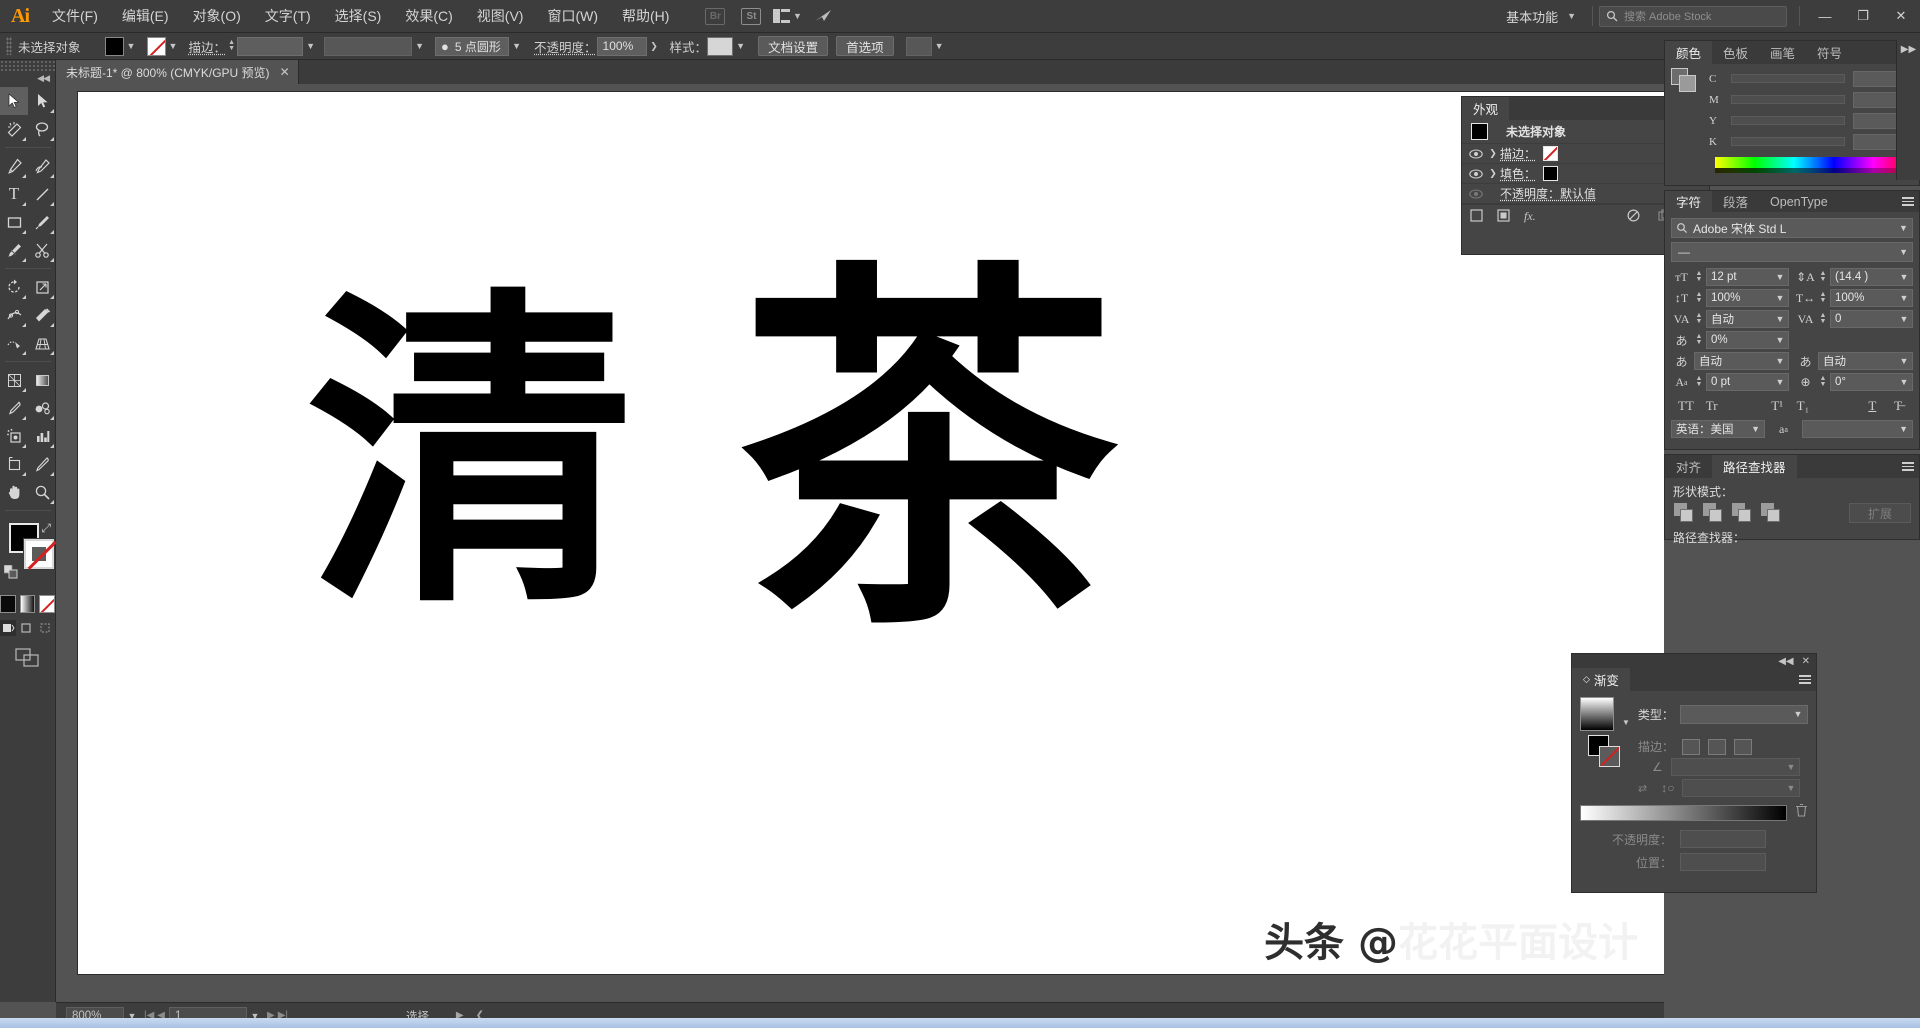 The height and width of the screenshot is (1028, 1920). Describe the element at coordinates (47, 628) in the screenshot. I see `draw-inside-icon` at that location.